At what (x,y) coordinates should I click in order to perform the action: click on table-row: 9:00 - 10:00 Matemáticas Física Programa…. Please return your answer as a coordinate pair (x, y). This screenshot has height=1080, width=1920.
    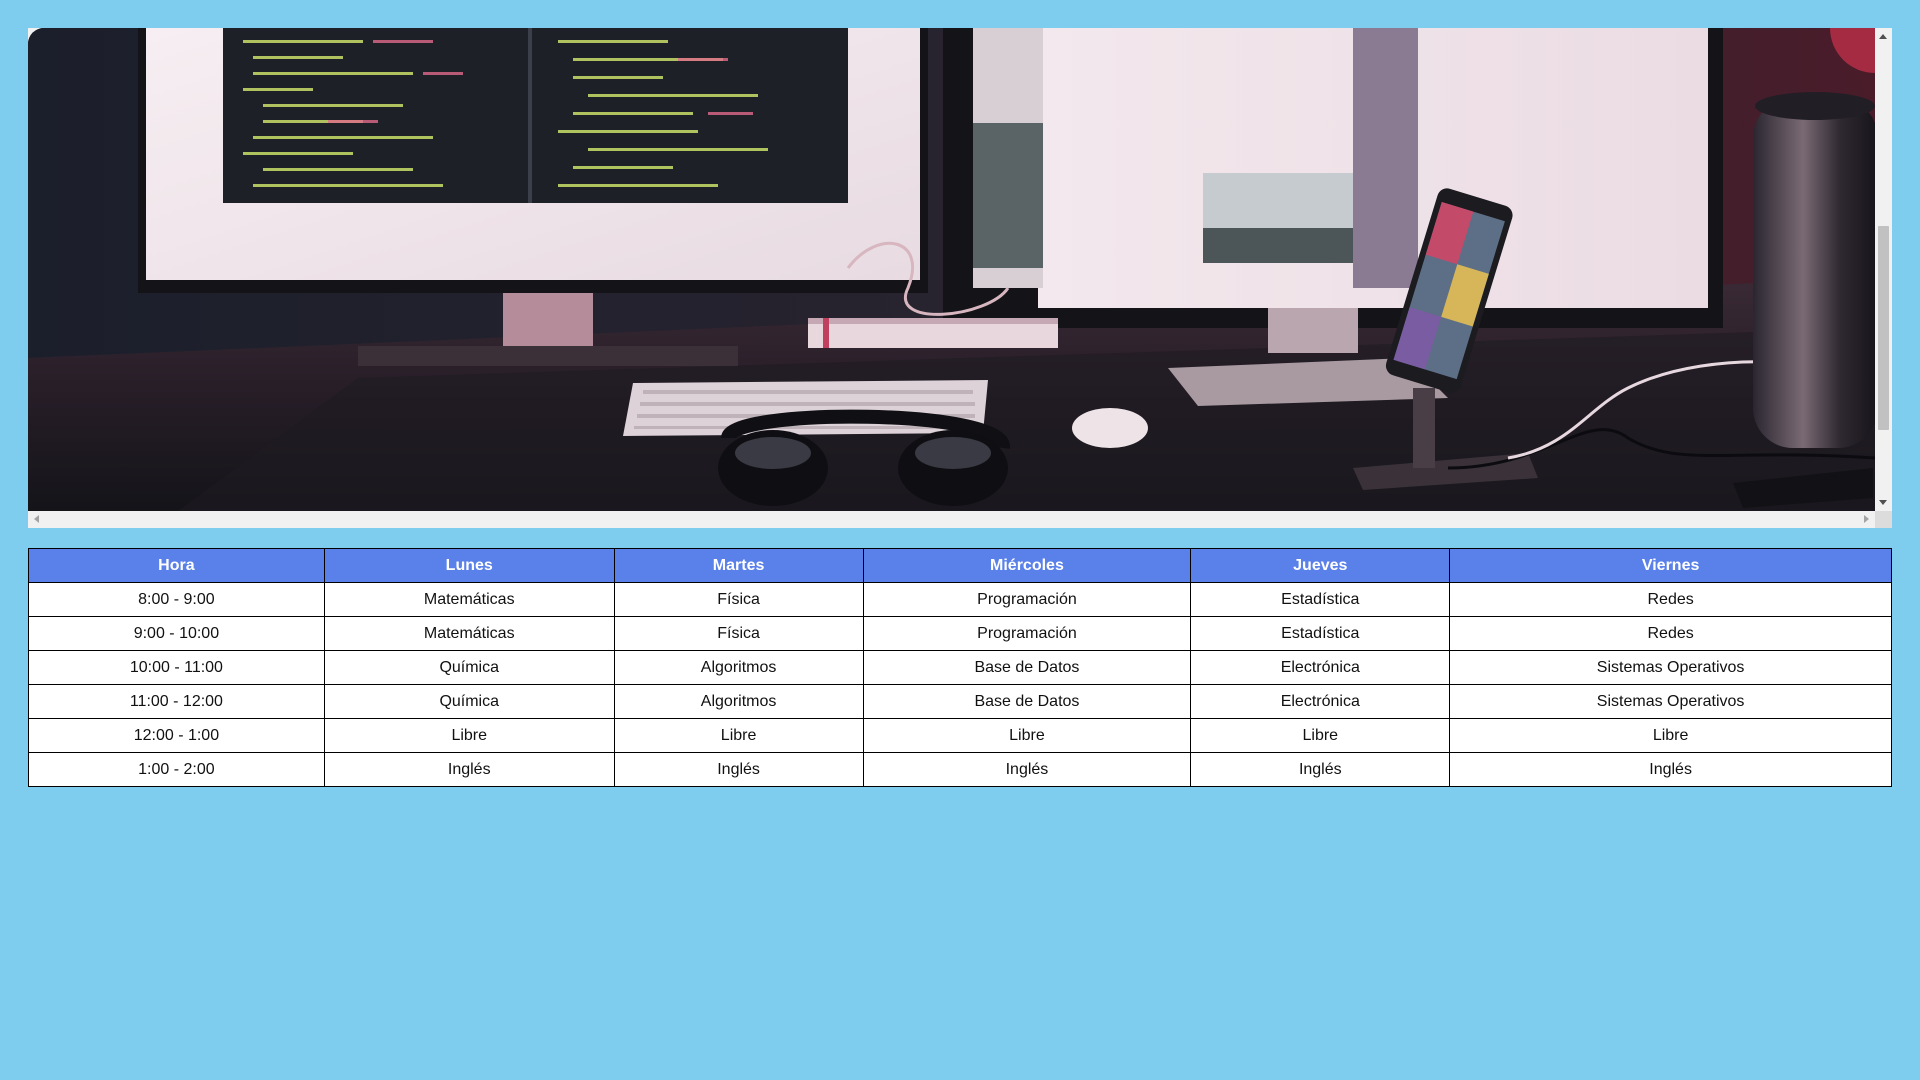
    Looking at the image, I should click on (960, 633).